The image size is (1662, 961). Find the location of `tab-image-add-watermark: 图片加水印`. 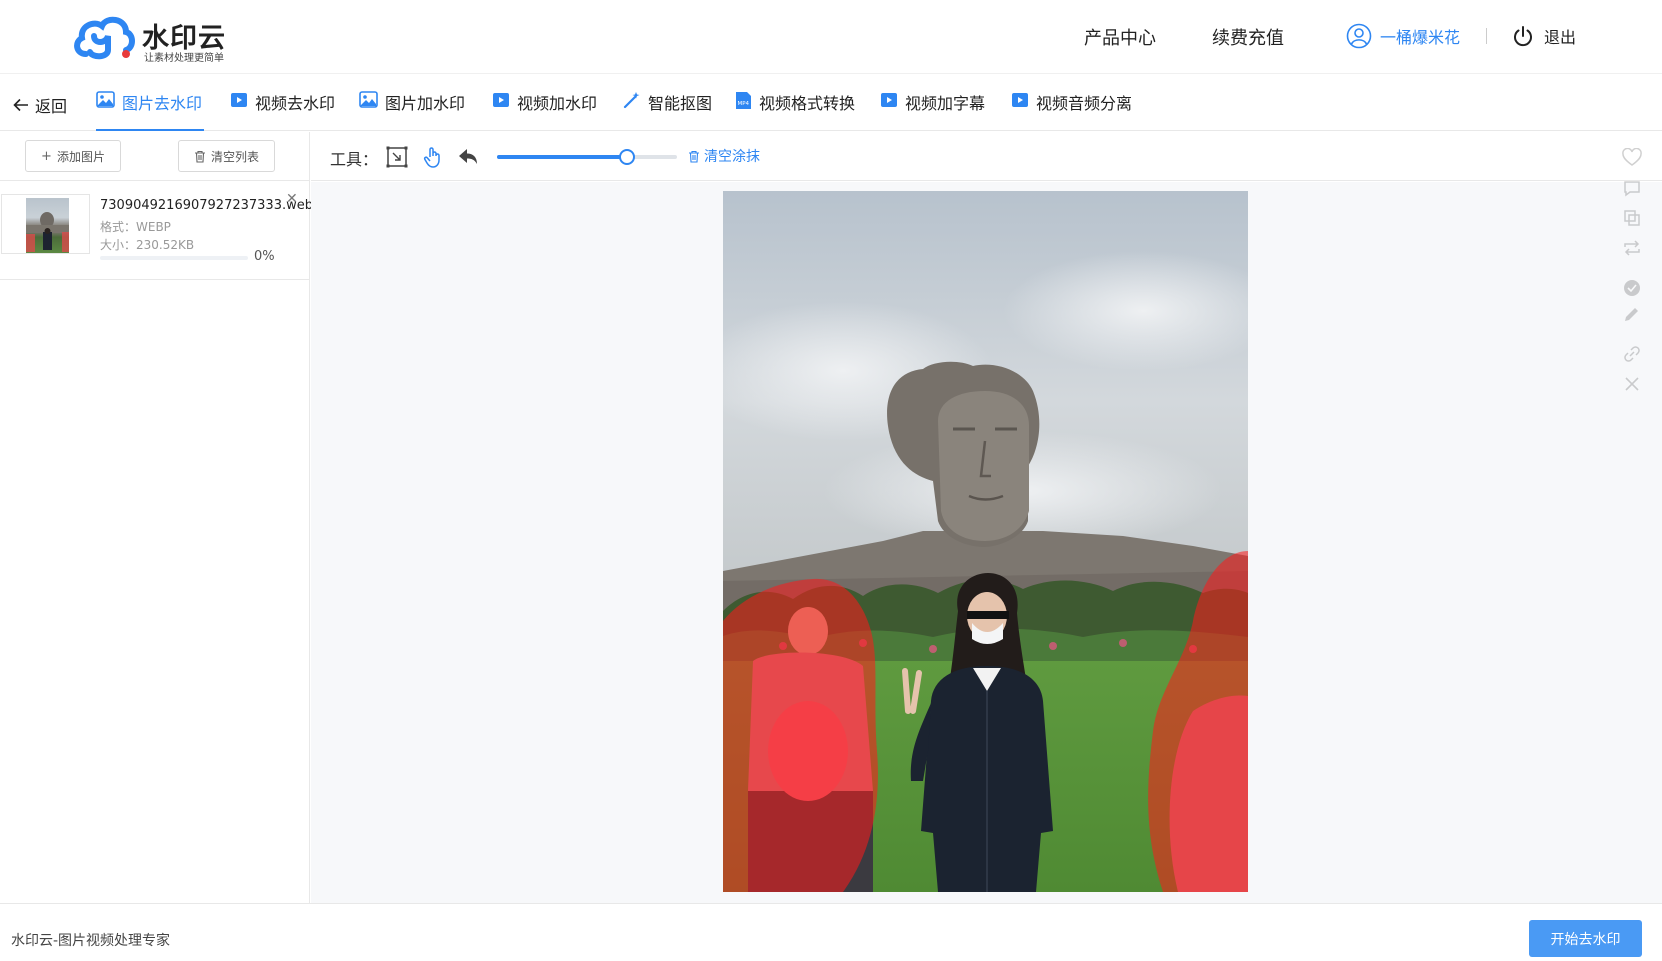

tab-image-add-watermark: 图片加水印 is located at coordinates (412, 110).